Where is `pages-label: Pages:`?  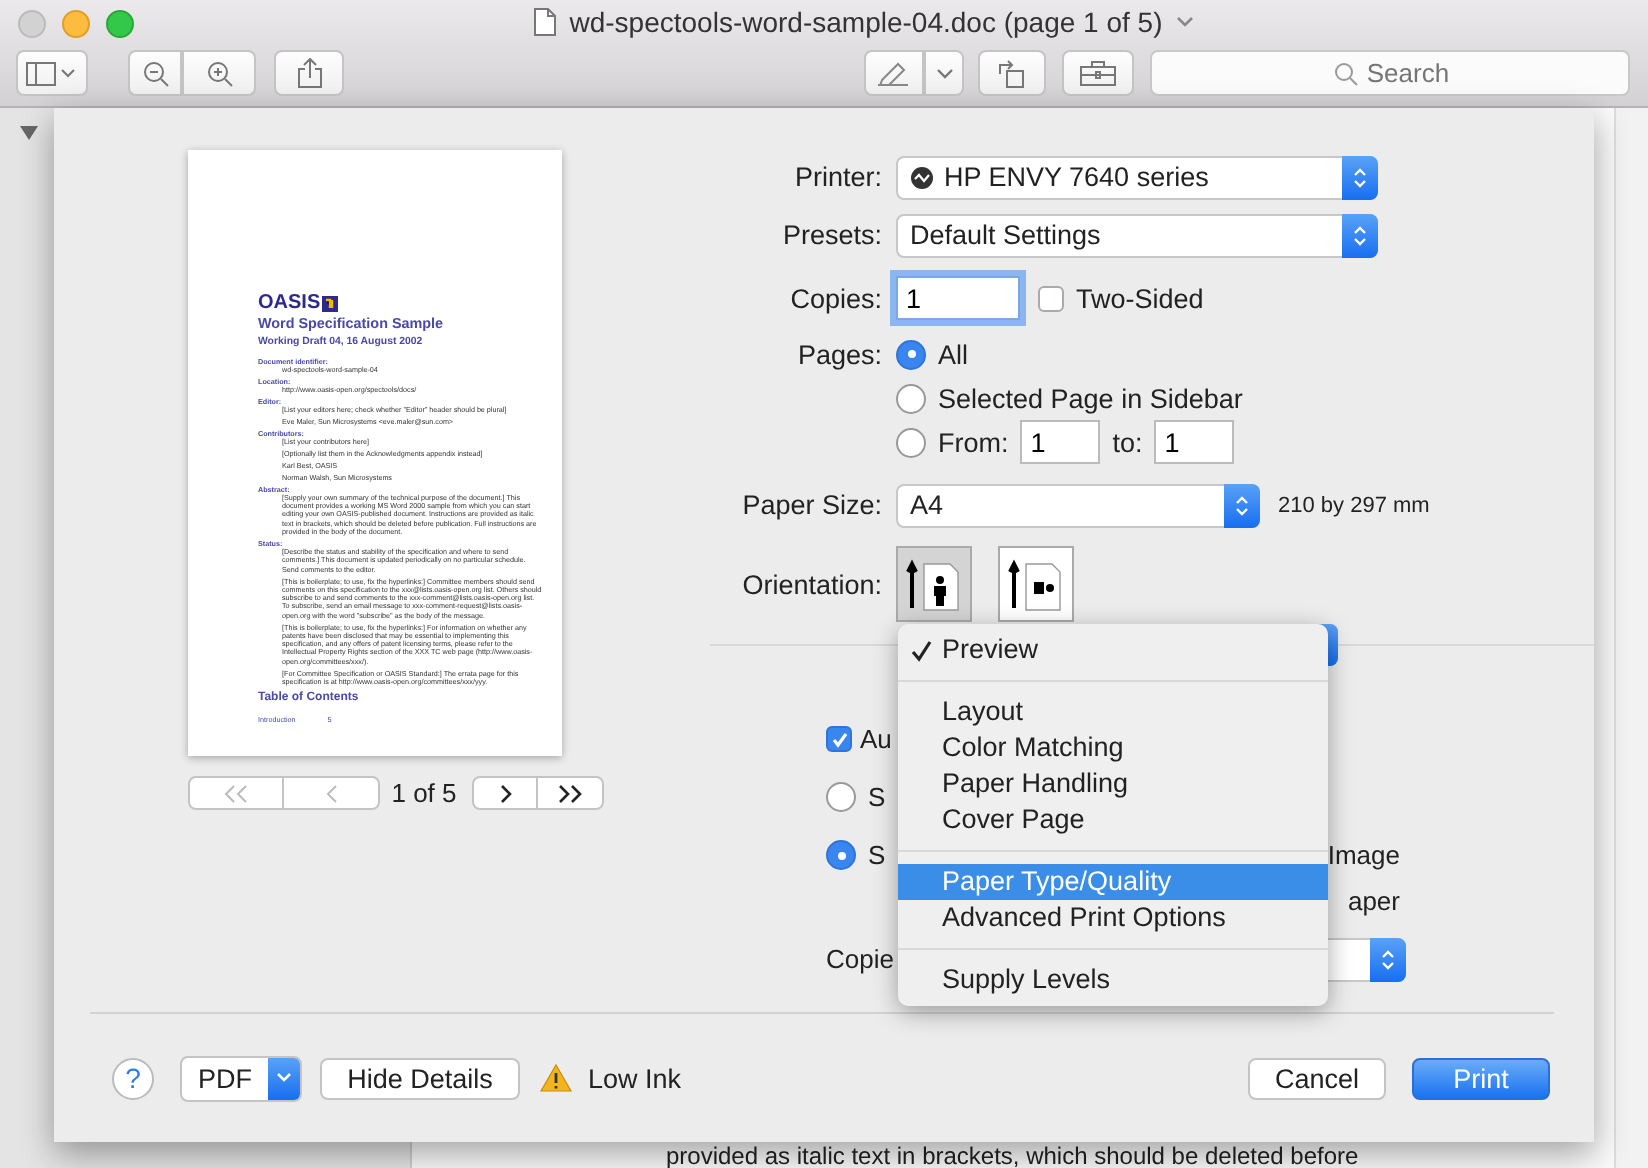
pages-label: Pages: is located at coordinates (839, 354).